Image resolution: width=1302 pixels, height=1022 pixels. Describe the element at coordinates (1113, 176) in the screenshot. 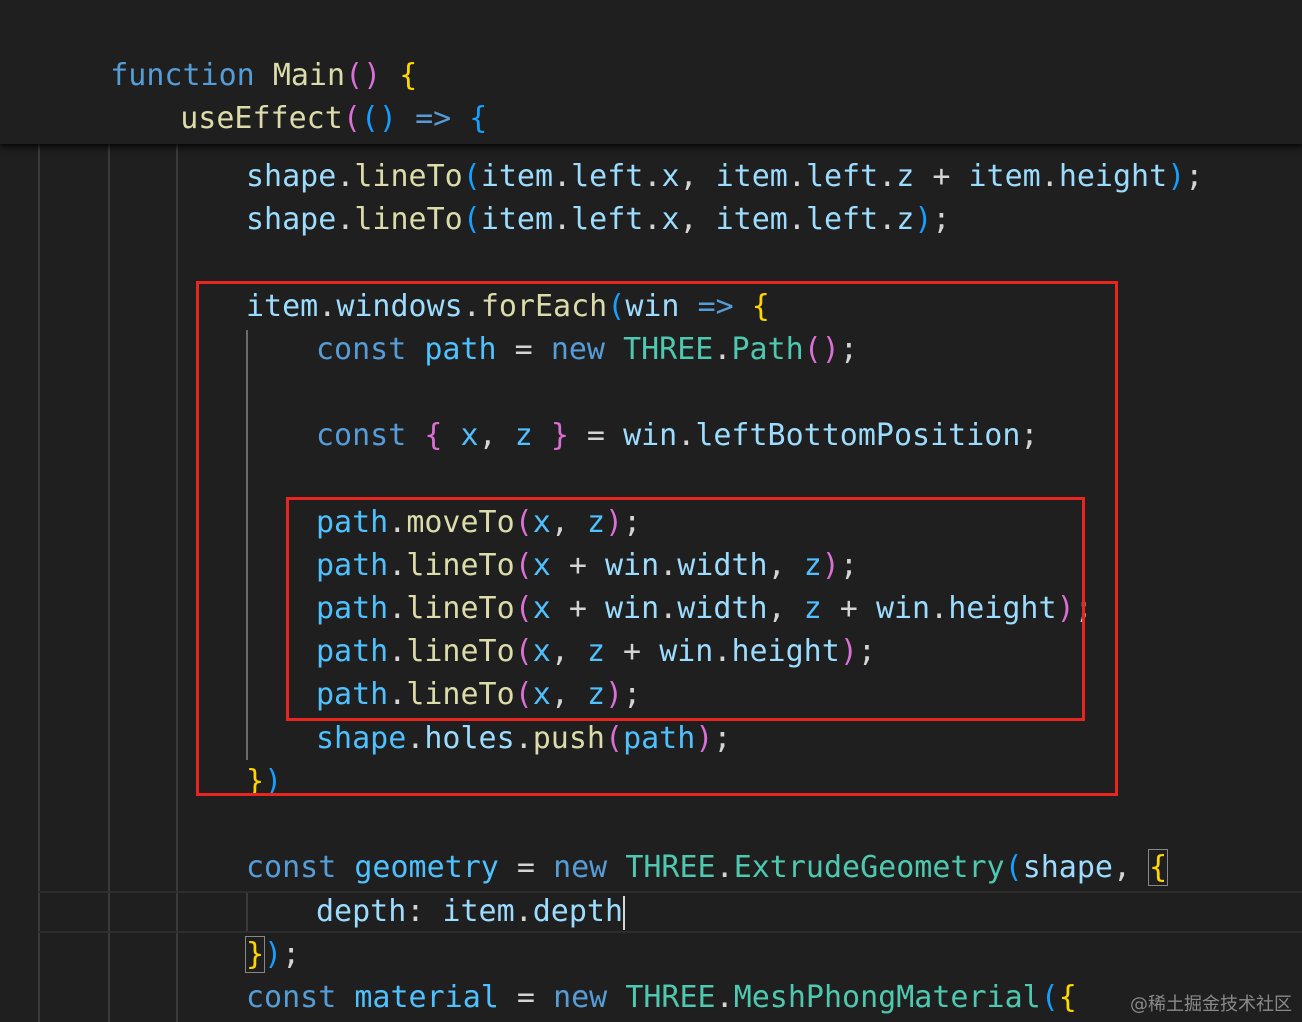

I see `token: height` at that location.